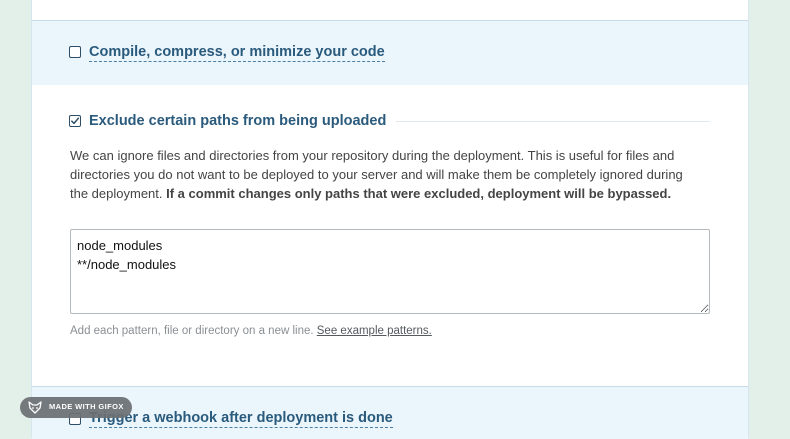 This screenshot has height=439, width=790. I want to click on example-patterns-link: See example patterns., so click(374, 331).